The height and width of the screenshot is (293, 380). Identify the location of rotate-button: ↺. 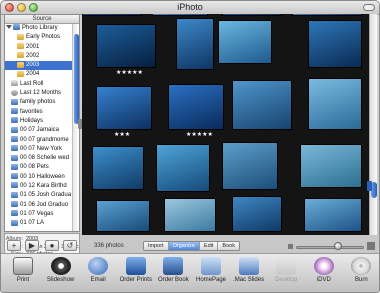
(70, 245).